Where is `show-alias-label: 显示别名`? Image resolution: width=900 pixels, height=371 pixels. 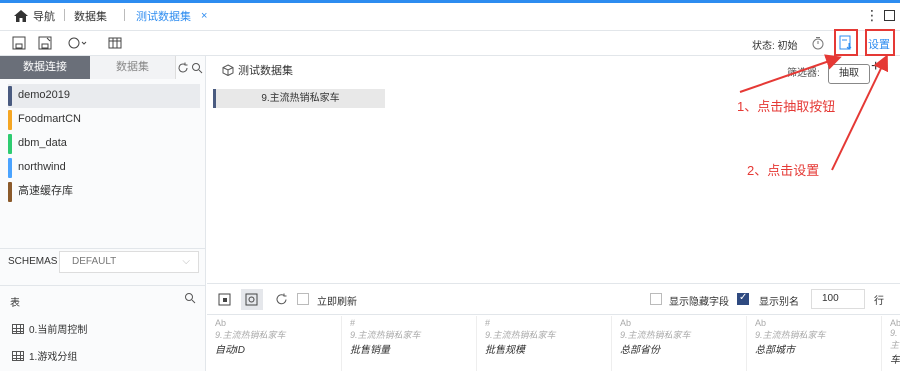 show-alias-label: 显示别名 is located at coordinates (779, 302).